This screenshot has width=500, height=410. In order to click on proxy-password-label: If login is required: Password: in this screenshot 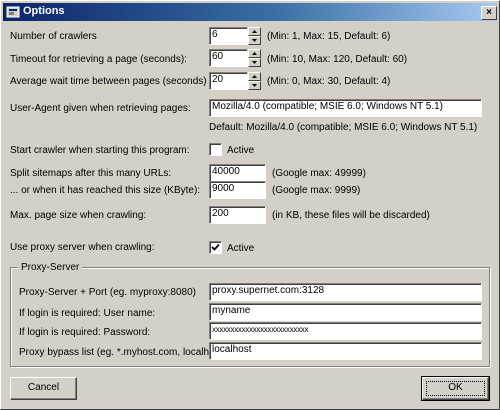, I will do `click(85, 332)`.